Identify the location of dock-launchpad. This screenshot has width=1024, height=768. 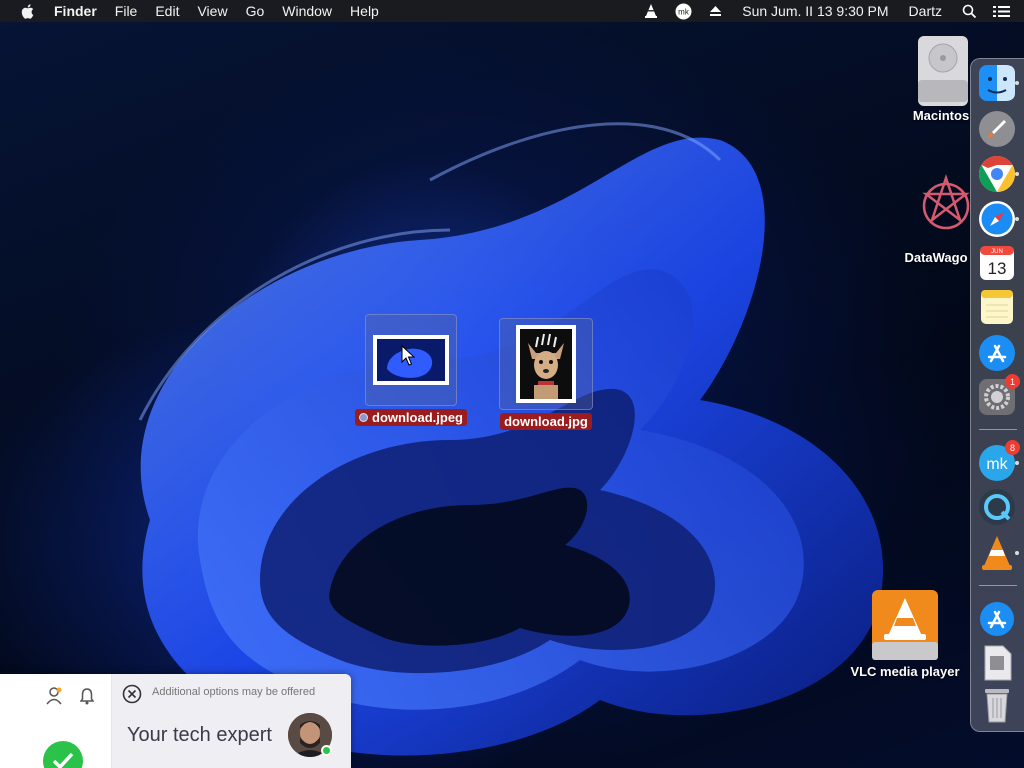
(997, 129).